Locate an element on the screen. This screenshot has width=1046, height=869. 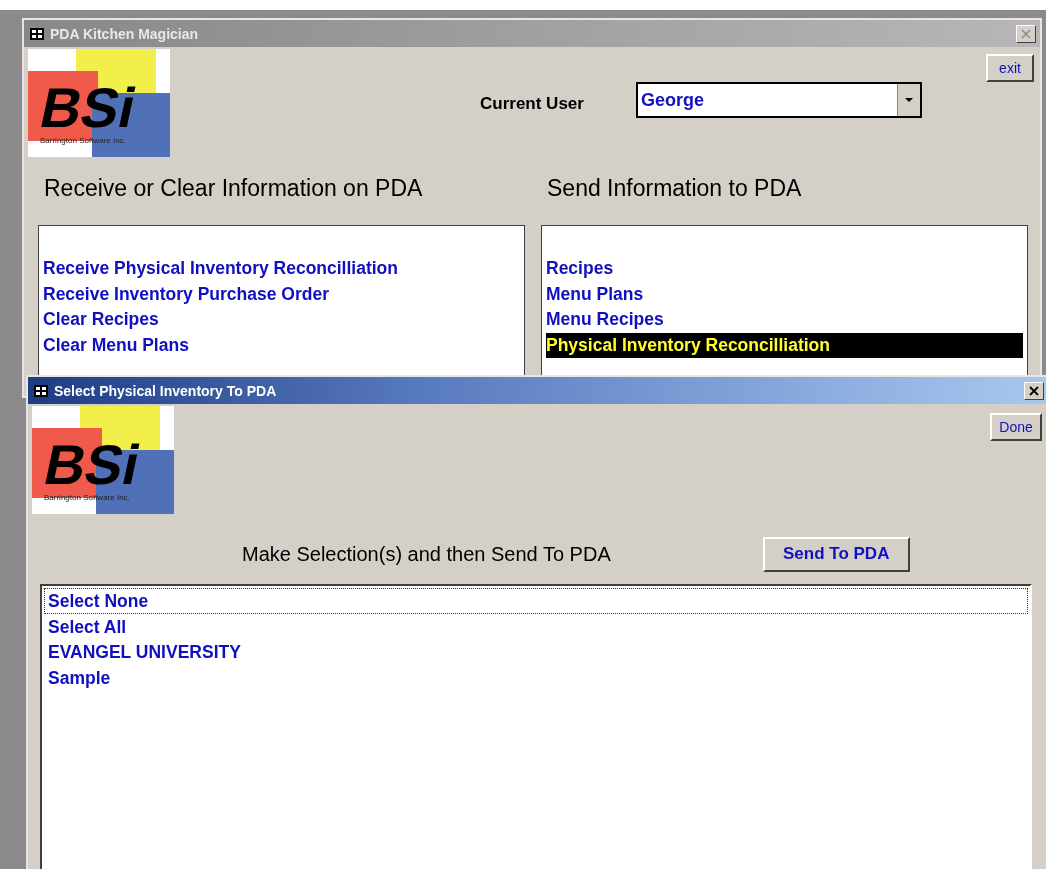
exit-button: exit is located at coordinates (1010, 68).